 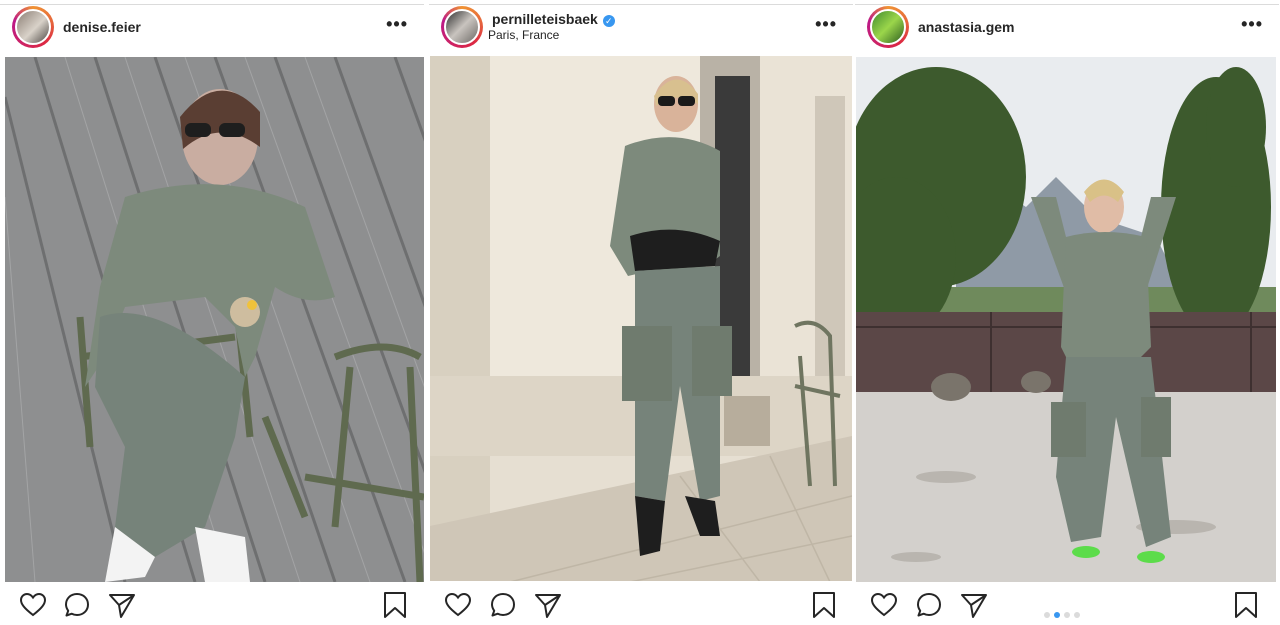 What do you see at coordinates (1057, 615) in the screenshot?
I see `carousel-dot-active` at bounding box center [1057, 615].